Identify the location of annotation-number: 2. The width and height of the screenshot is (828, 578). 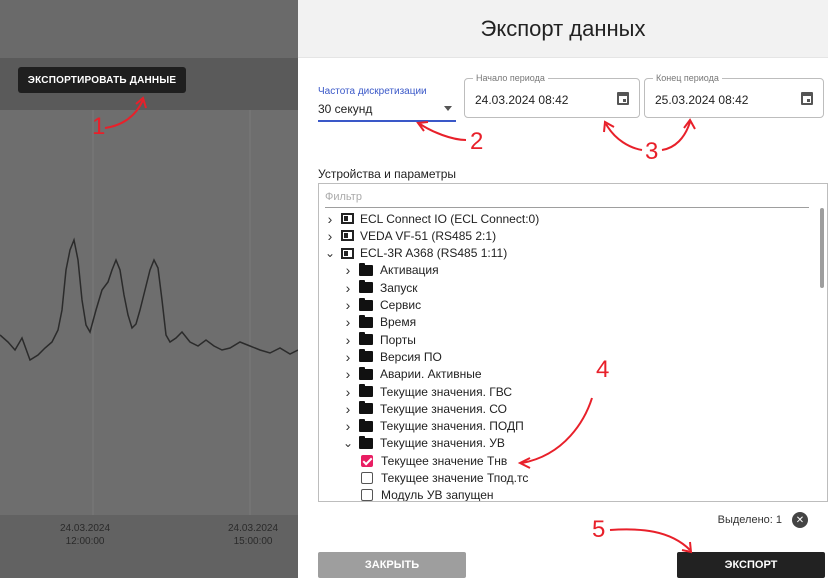
(477, 141).